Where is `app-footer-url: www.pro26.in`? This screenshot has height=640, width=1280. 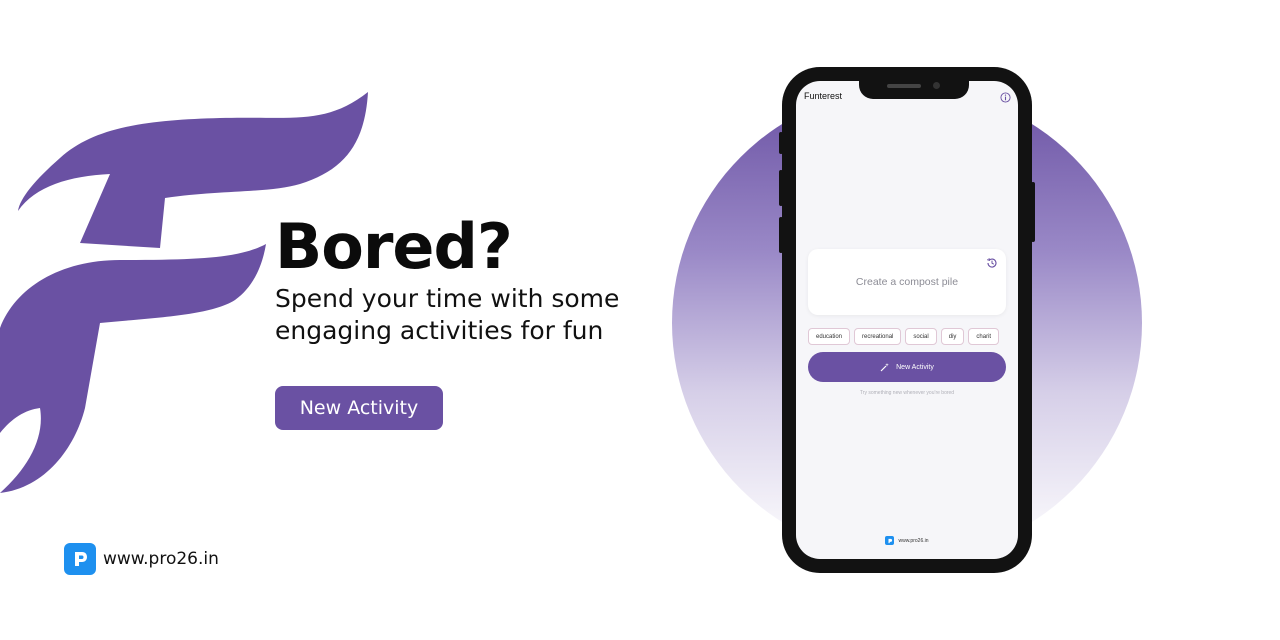
app-footer-url: www.pro26.in is located at coordinates (913, 540).